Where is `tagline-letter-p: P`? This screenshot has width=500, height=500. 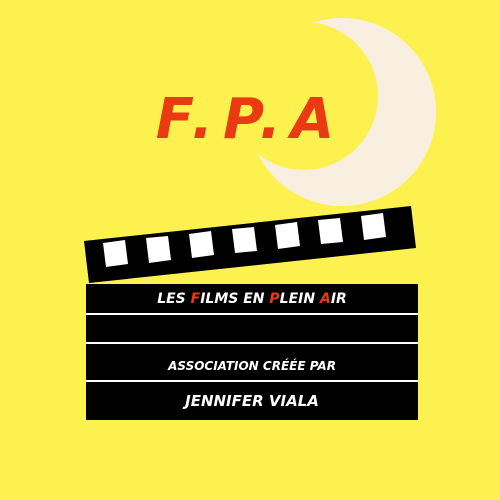
tagline-letter-p: P is located at coordinates (274, 299).